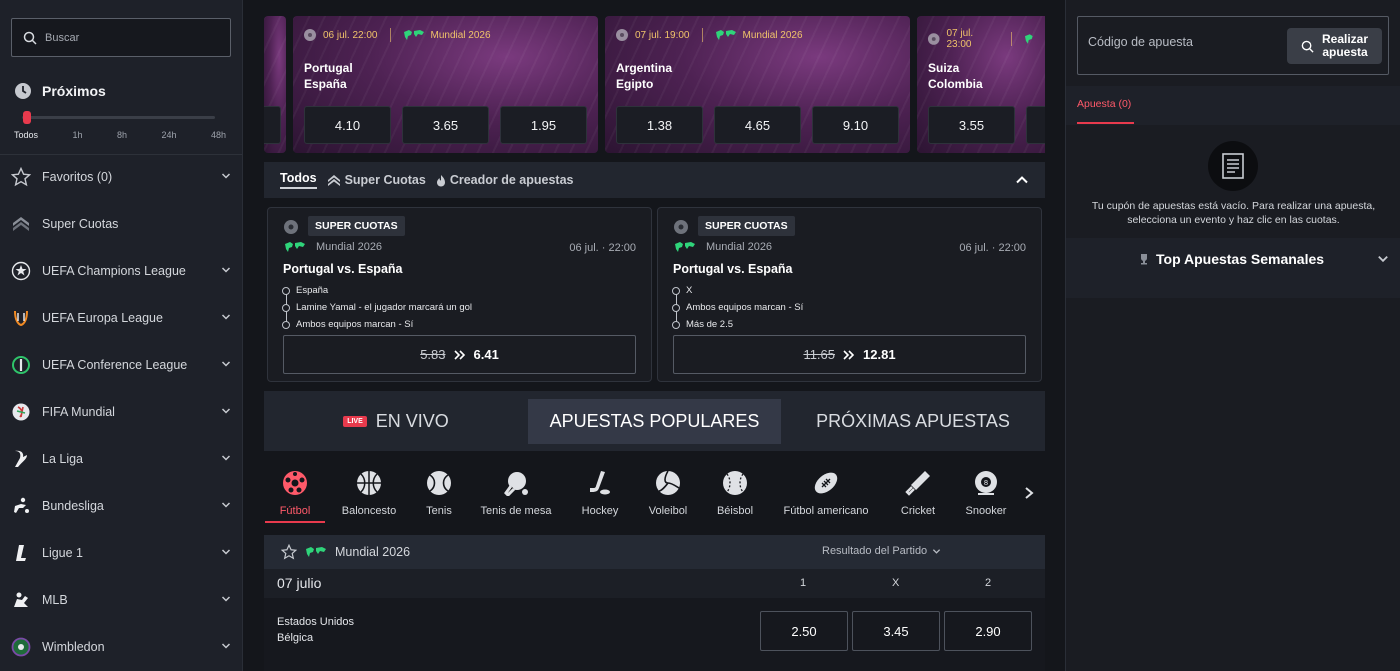  Describe the element at coordinates (516, 511) in the screenshot. I see `sport-label: Tenis de mesa` at that location.